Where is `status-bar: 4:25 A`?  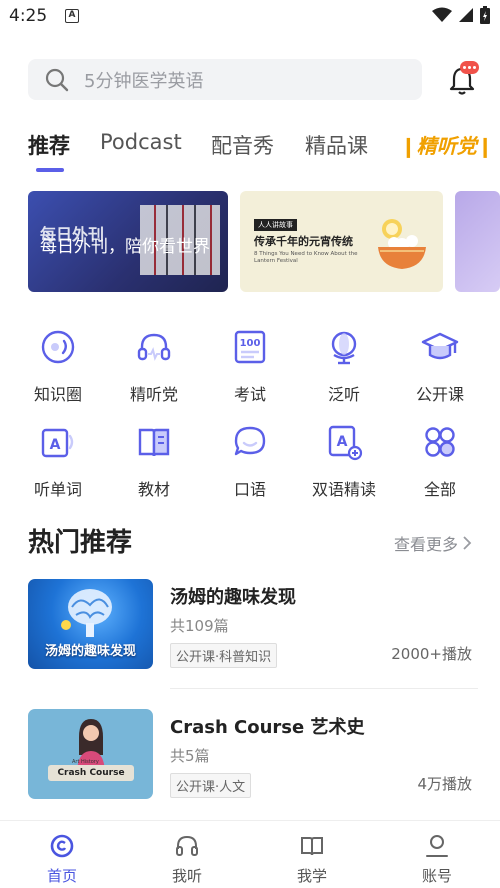 status-bar: 4:25 A is located at coordinates (250, 17).